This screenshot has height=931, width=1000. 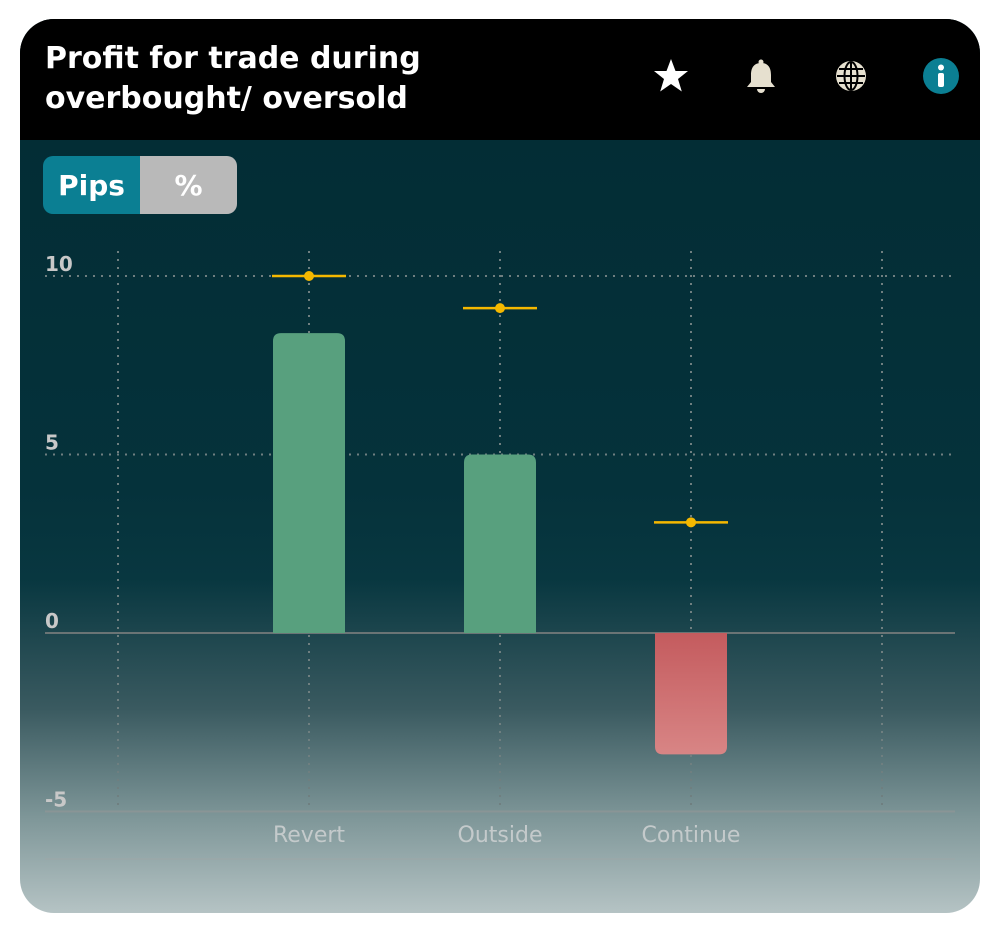 What do you see at coordinates (309, 483) in the screenshot?
I see `bar-revert` at bounding box center [309, 483].